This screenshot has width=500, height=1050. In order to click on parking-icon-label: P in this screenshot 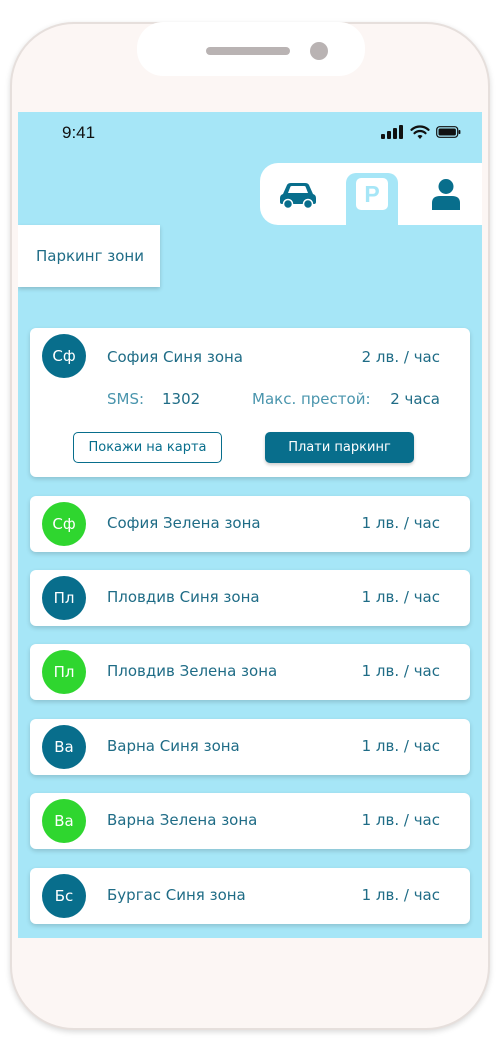, I will do `click(371, 194)`.